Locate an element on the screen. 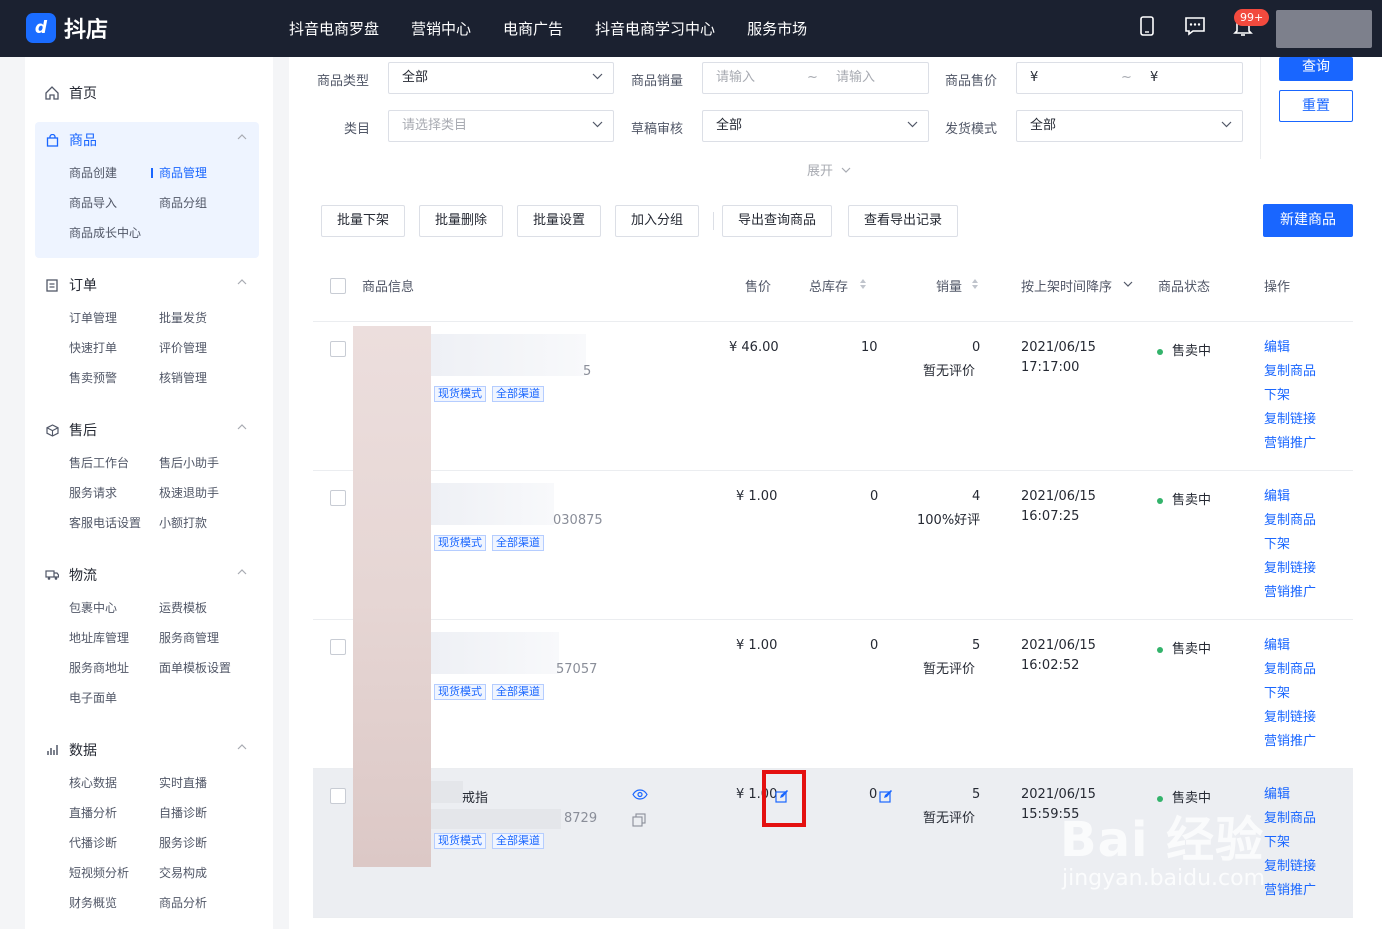  header-sales: 销量 is located at coordinates (949, 285).